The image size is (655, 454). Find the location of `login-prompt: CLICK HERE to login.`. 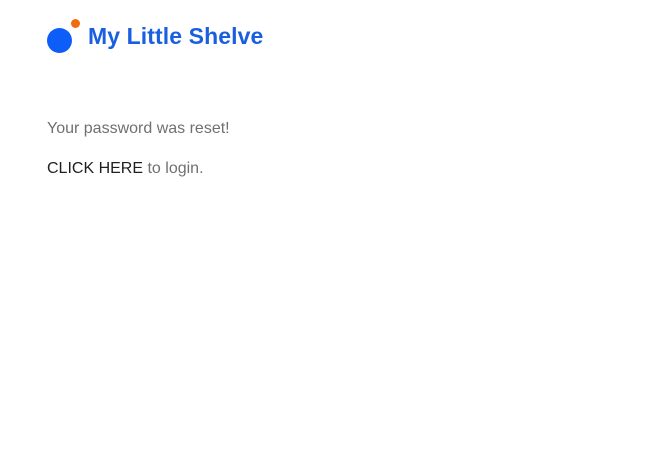

login-prompt: CLICK HERE to login. is located at coordinates (125, 169).